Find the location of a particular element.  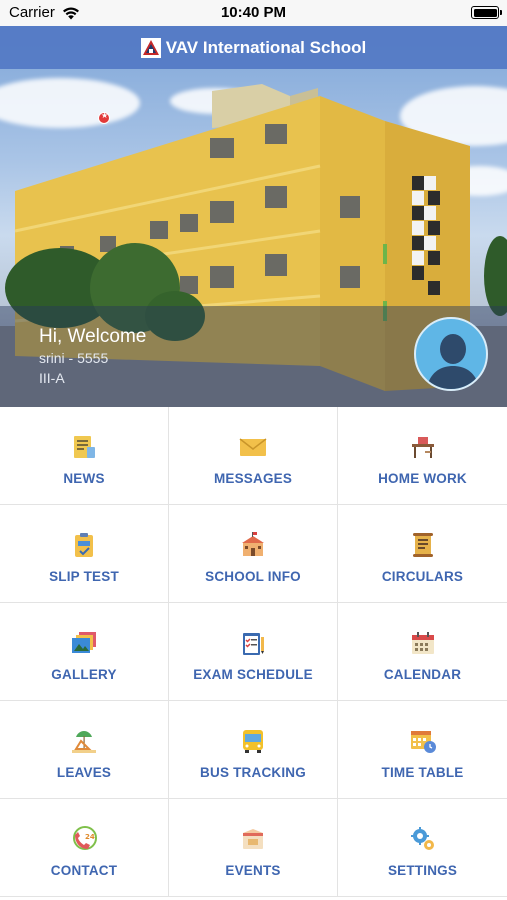

school-logo is located at coordinates (150, 47).